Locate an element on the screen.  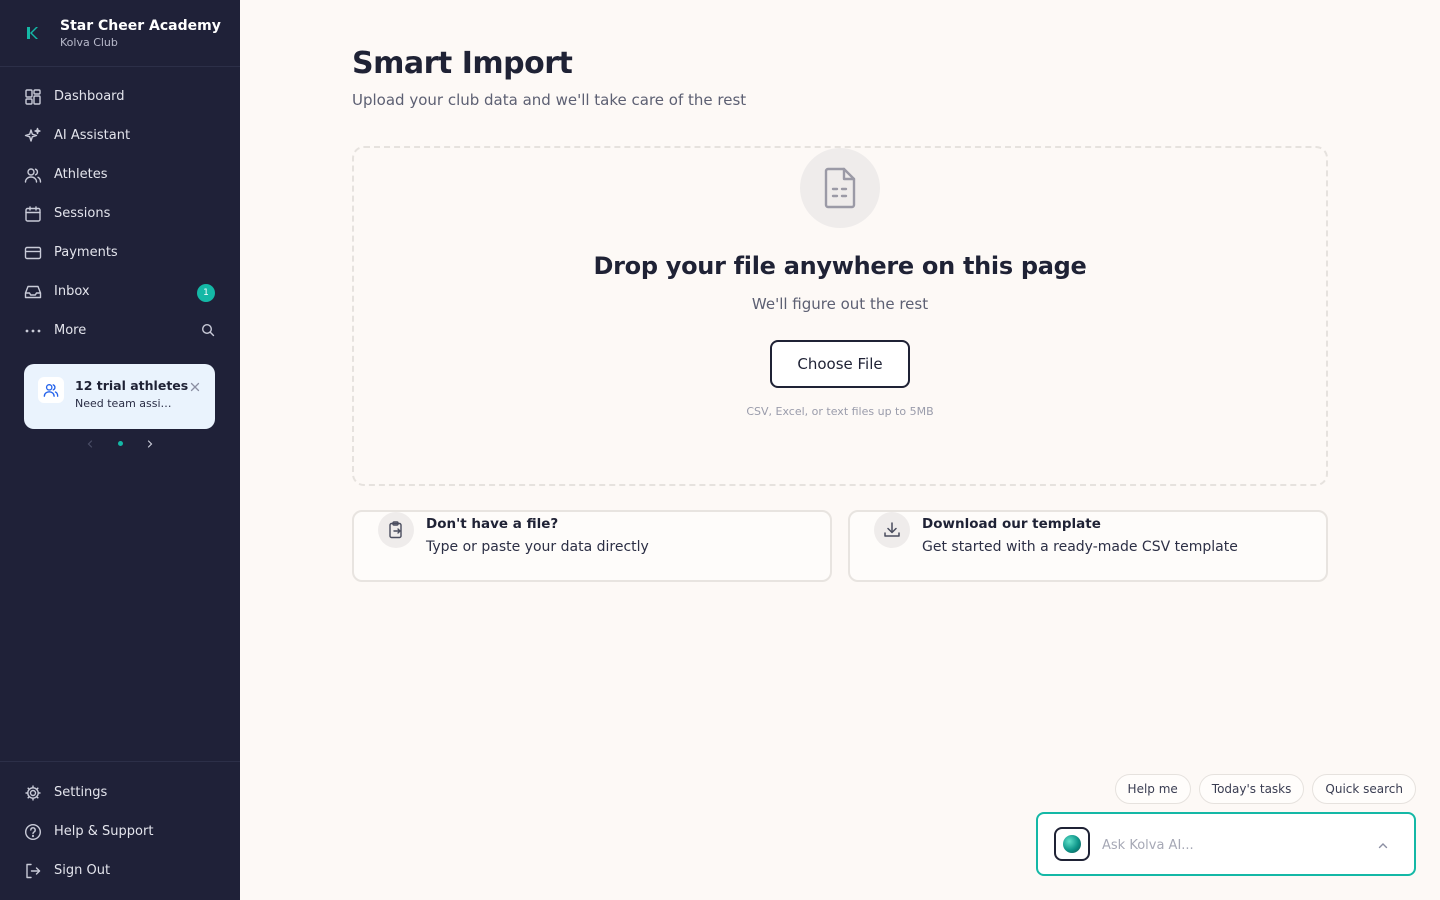
pager-dot-active is located at coordinates (120, 443).